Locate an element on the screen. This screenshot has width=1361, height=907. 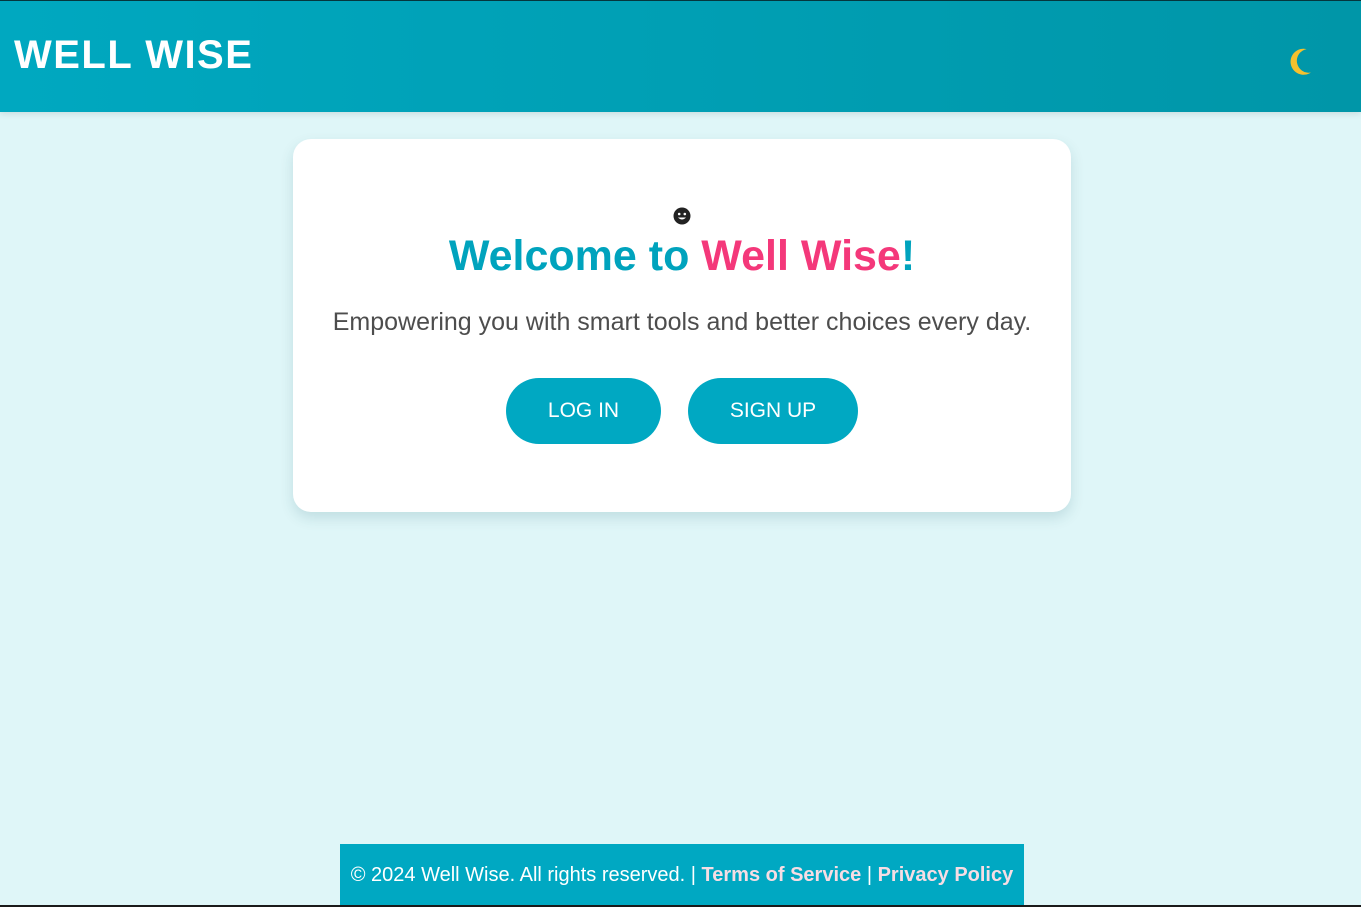
welcome-brand-name: Well Wise is located at coordinates (801, 256).